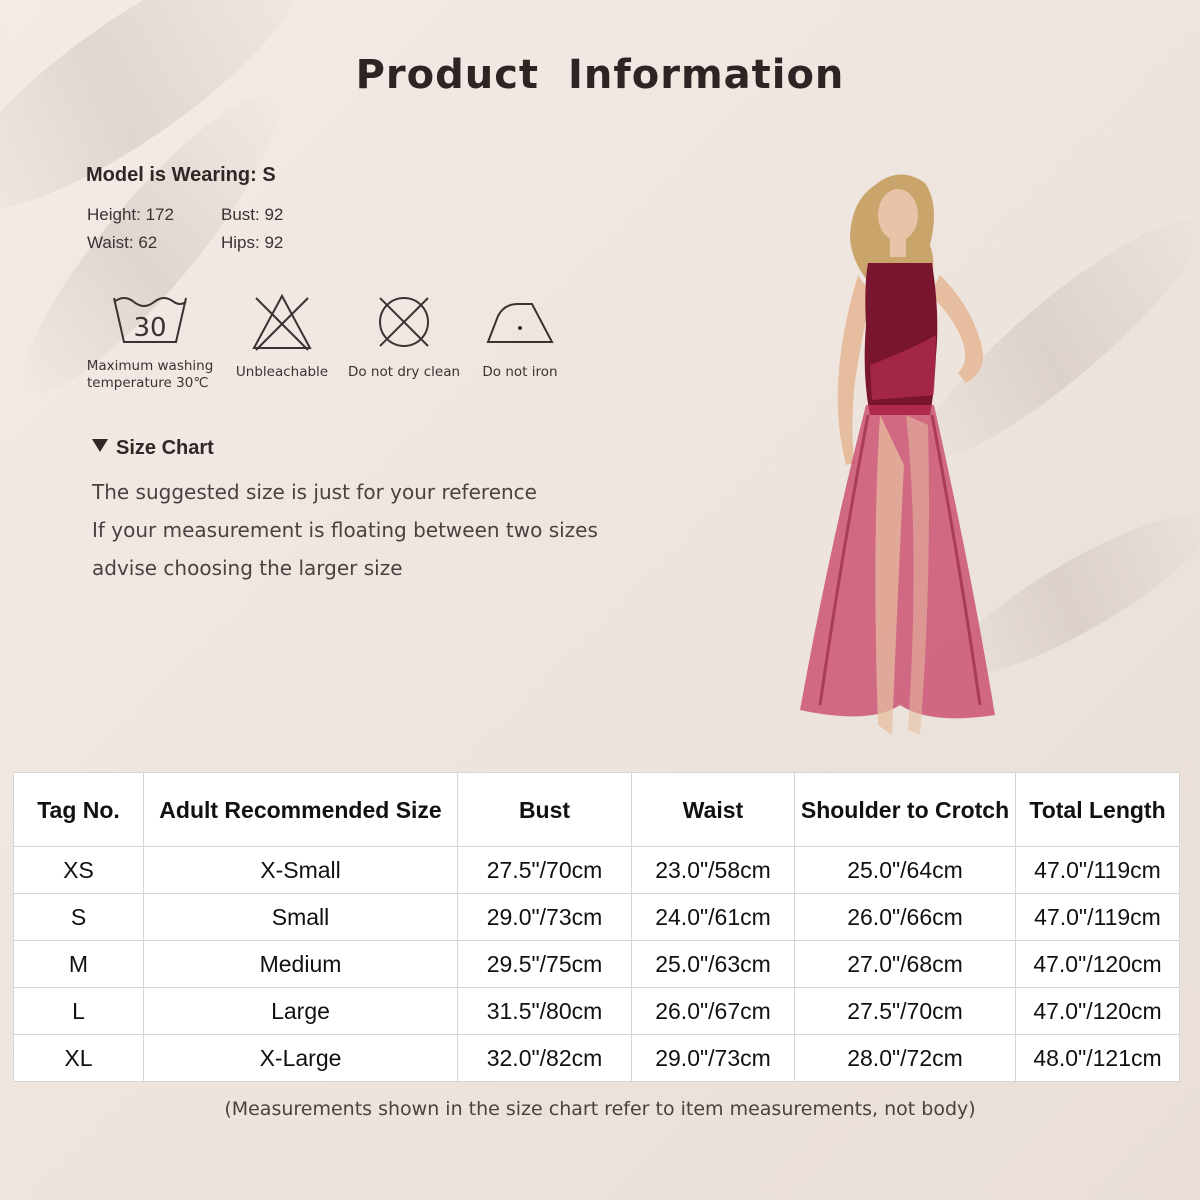 Image resolution: width=1200 pixels, height=1200 pixels. Describe the element at coordinates (150, 366) in the screenshot. I see `care-wash-label-1: Maximum washing` at that location.